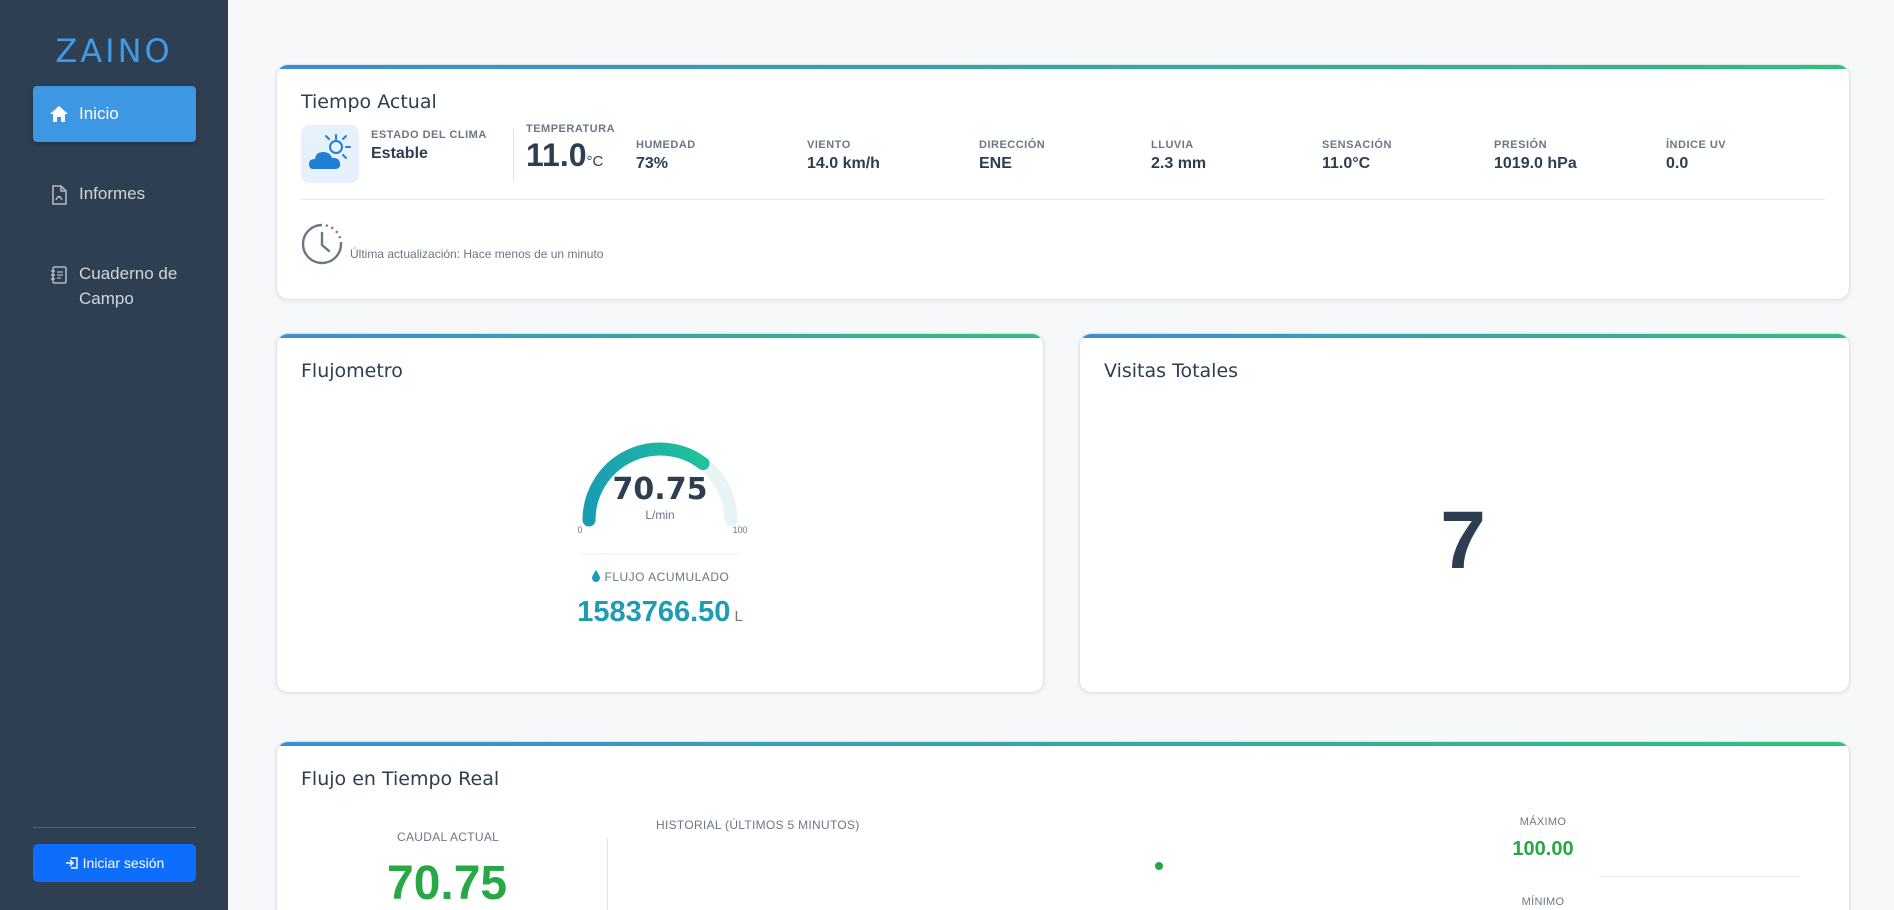  I want to click on login-button: Iniciar sesión, so click(114, 863).